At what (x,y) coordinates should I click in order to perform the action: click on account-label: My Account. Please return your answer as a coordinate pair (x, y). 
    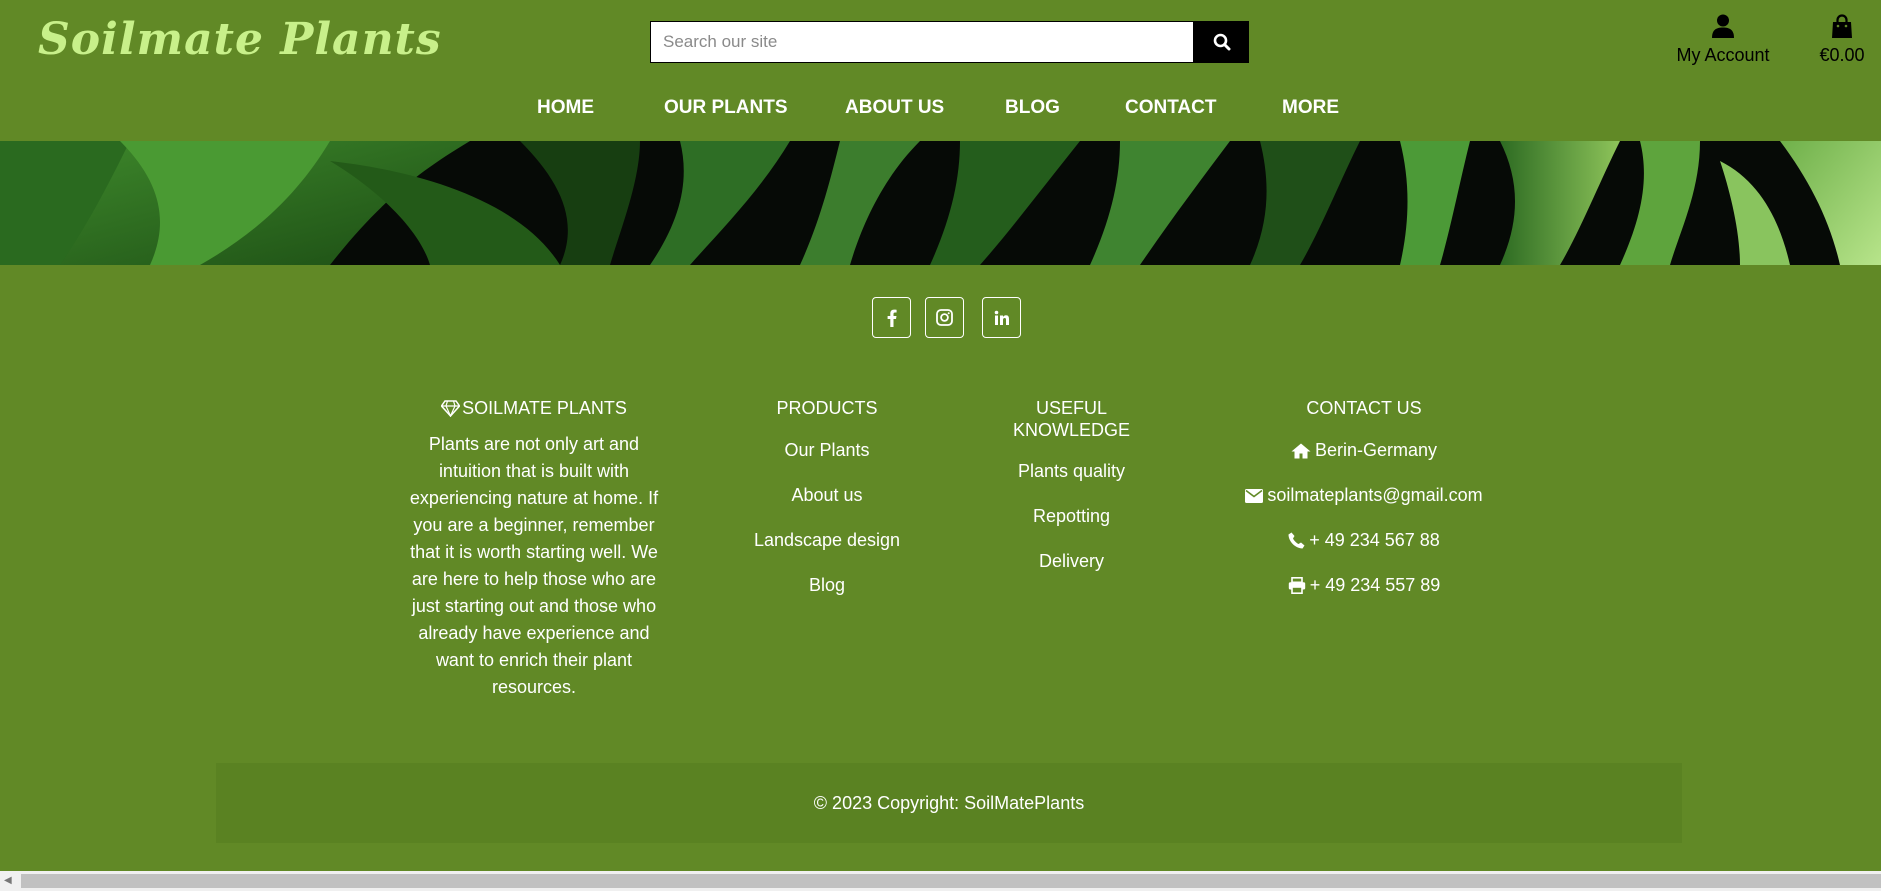
    Looking at the image, I should click on (1723, 55).